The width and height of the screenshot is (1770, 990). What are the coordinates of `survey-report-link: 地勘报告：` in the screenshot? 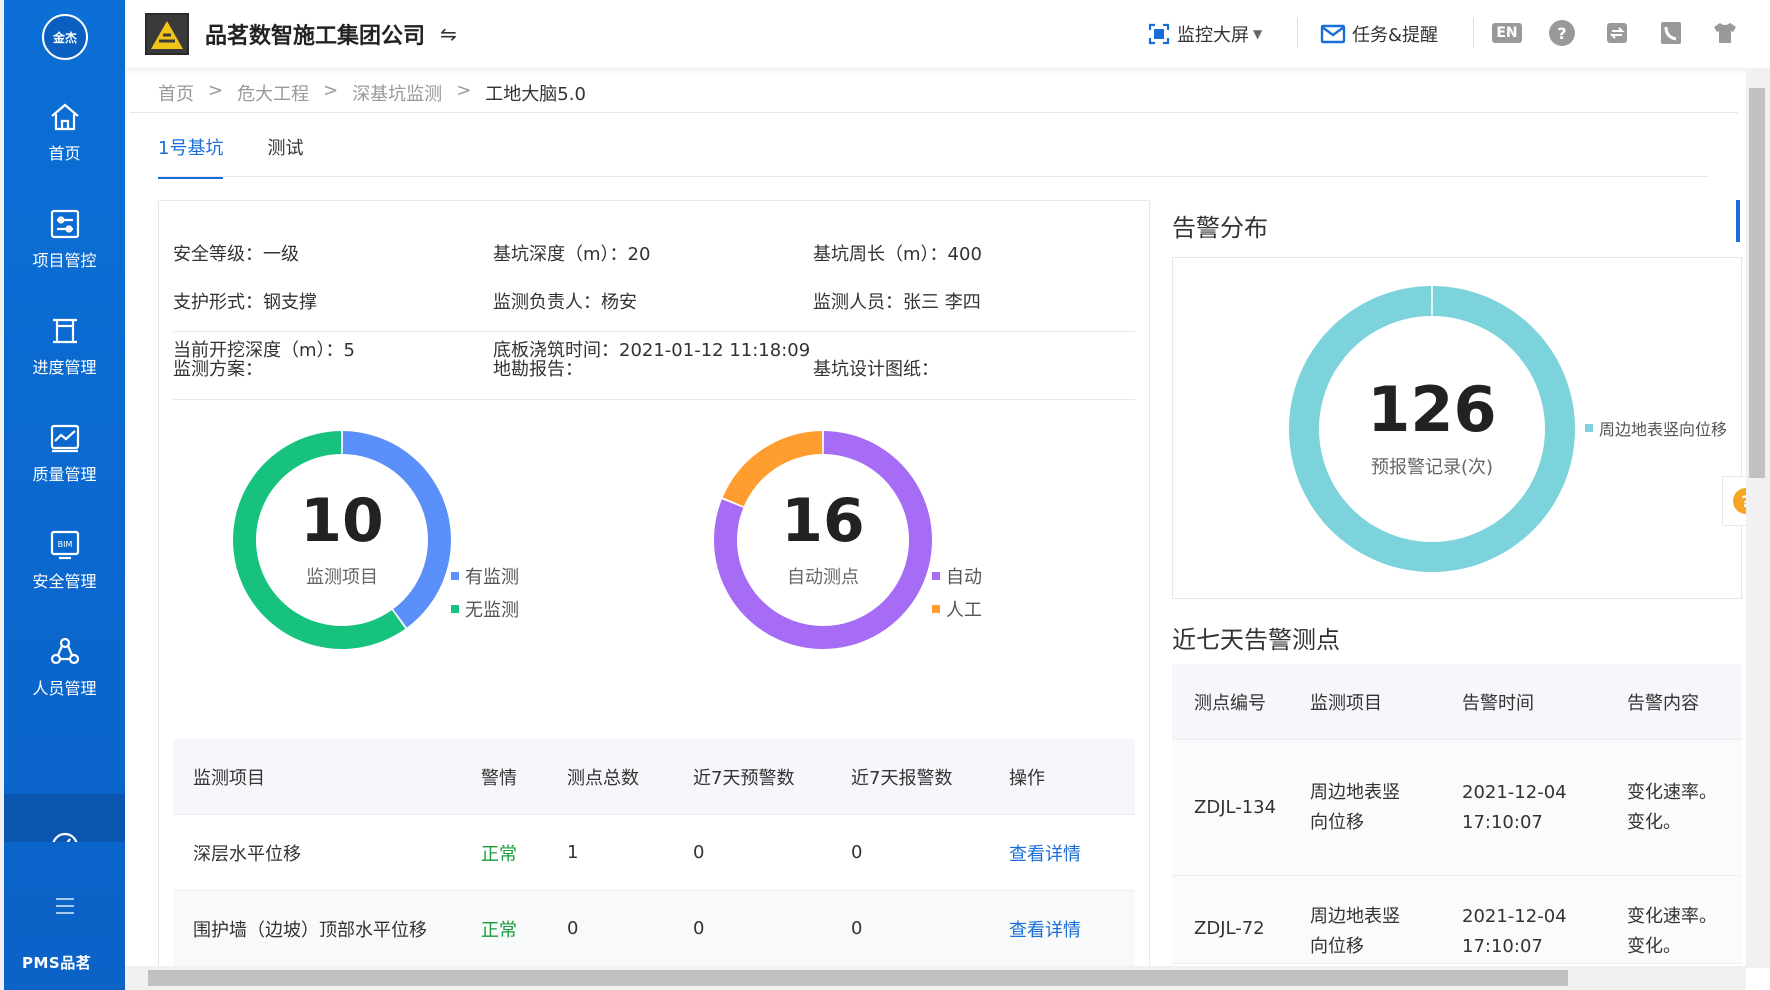 It's located at (653, 368).